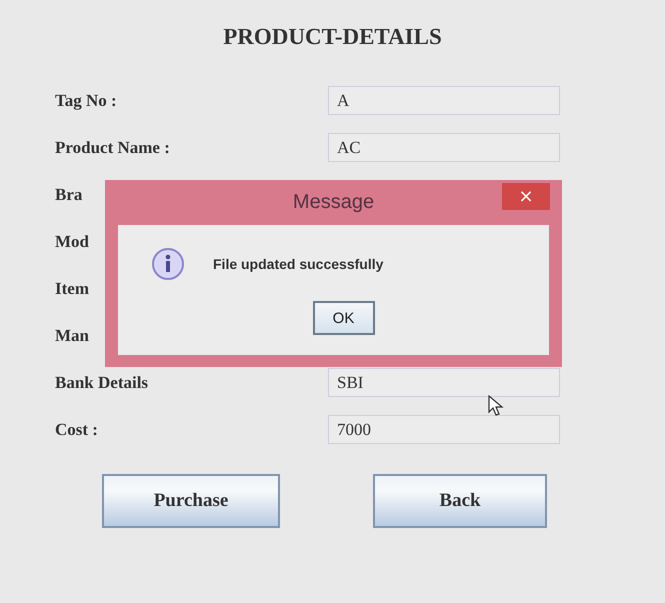  Describe the element at coordinates (113, 148) in the screenshot. I see `field-label: Product Name :` at that location.